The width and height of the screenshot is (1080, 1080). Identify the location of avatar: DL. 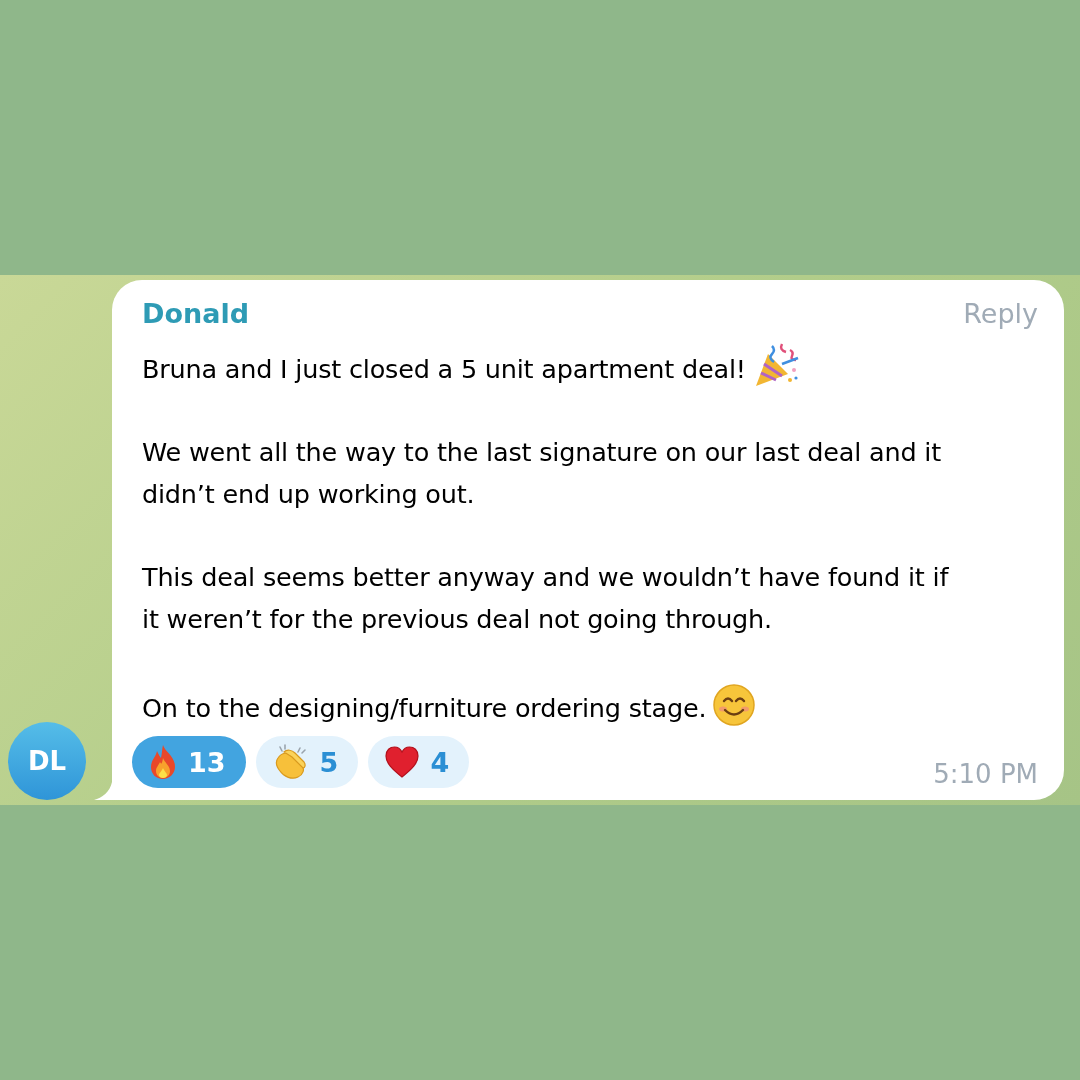
(47, 761).